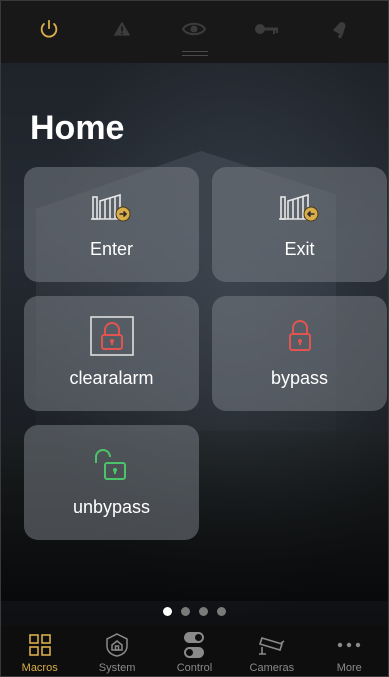 This screenshot has height=677, width=389. Describe the element at coordinates (112, 465) in the screenshot. I see `padlock-unlocked-icon` at that location.